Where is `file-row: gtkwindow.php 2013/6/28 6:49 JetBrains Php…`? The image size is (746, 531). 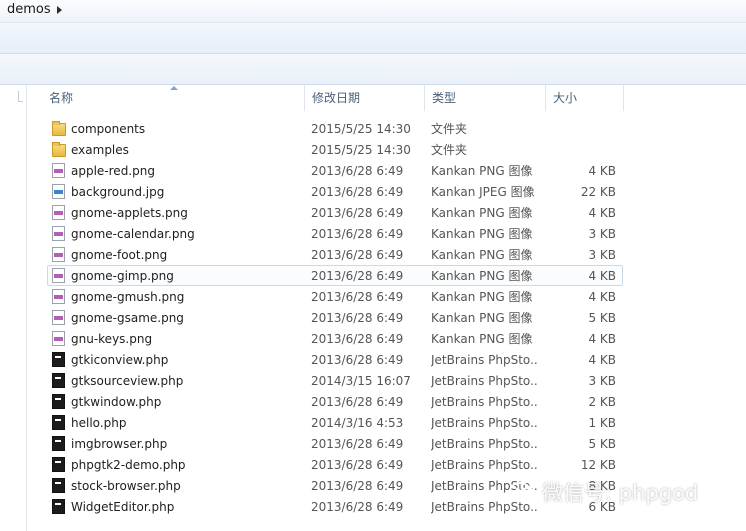
file-row: gtkwindow.php 2013/6/28 6:49 JetBrains Php… is located at coordinates (335, 401).